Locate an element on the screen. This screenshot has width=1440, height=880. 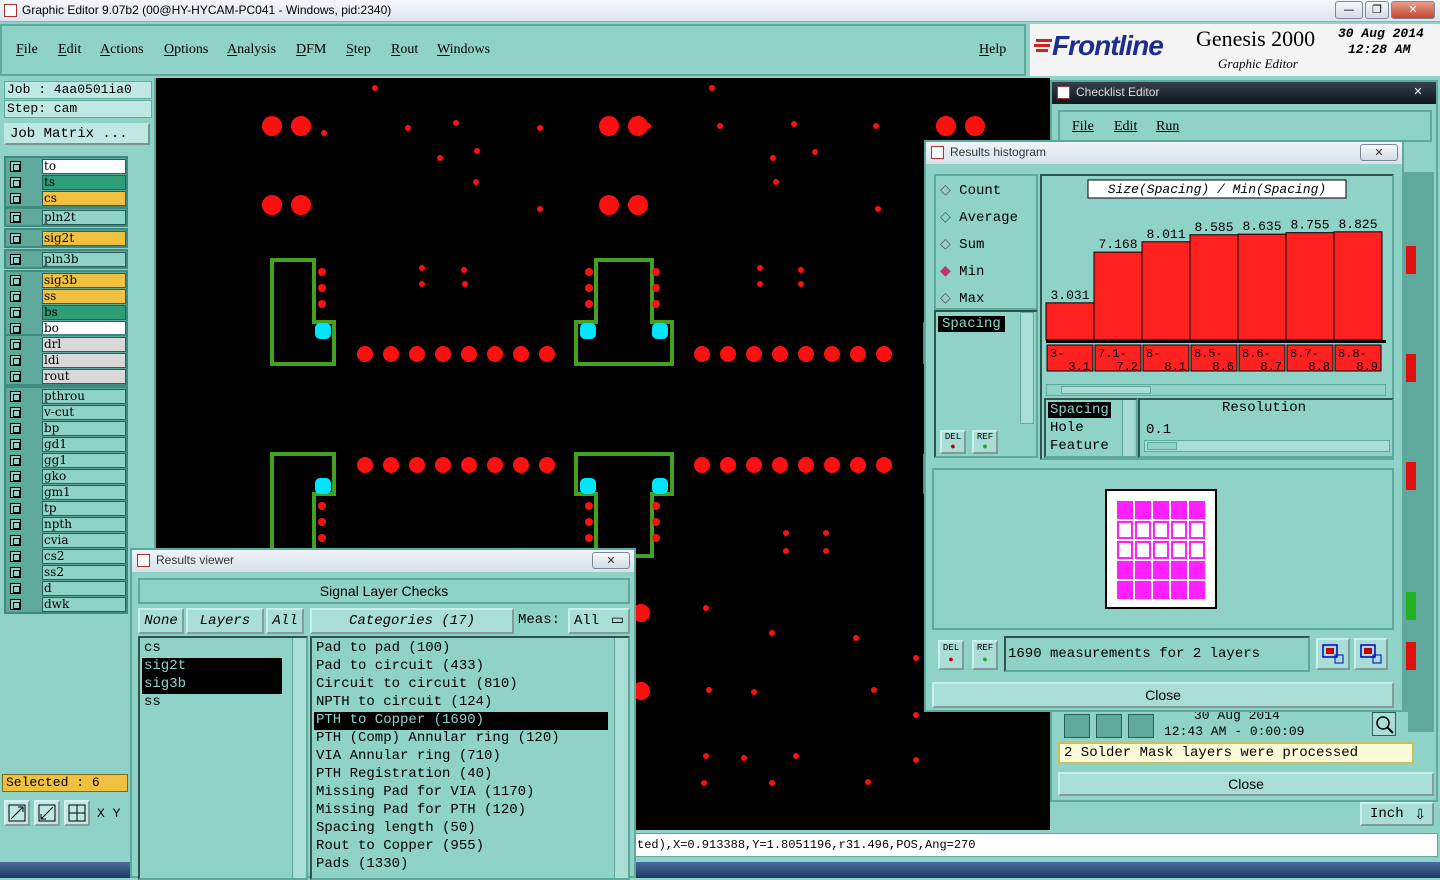
checklist-menu-file: File is located at coordinates (1083, 127).